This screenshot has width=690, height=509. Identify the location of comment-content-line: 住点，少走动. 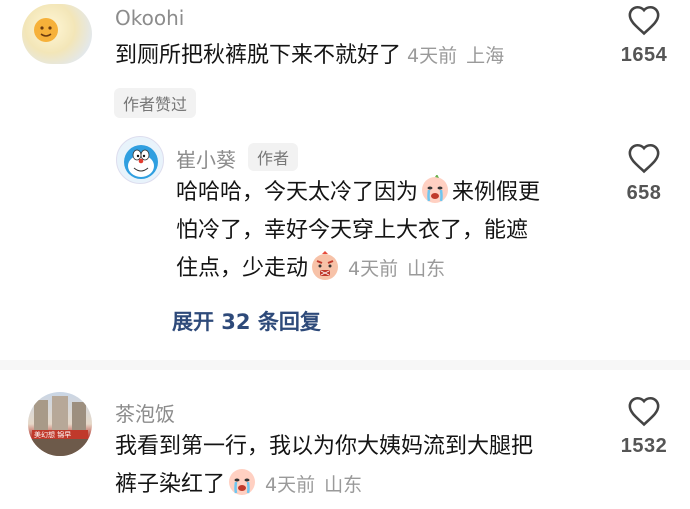
(242, 268).